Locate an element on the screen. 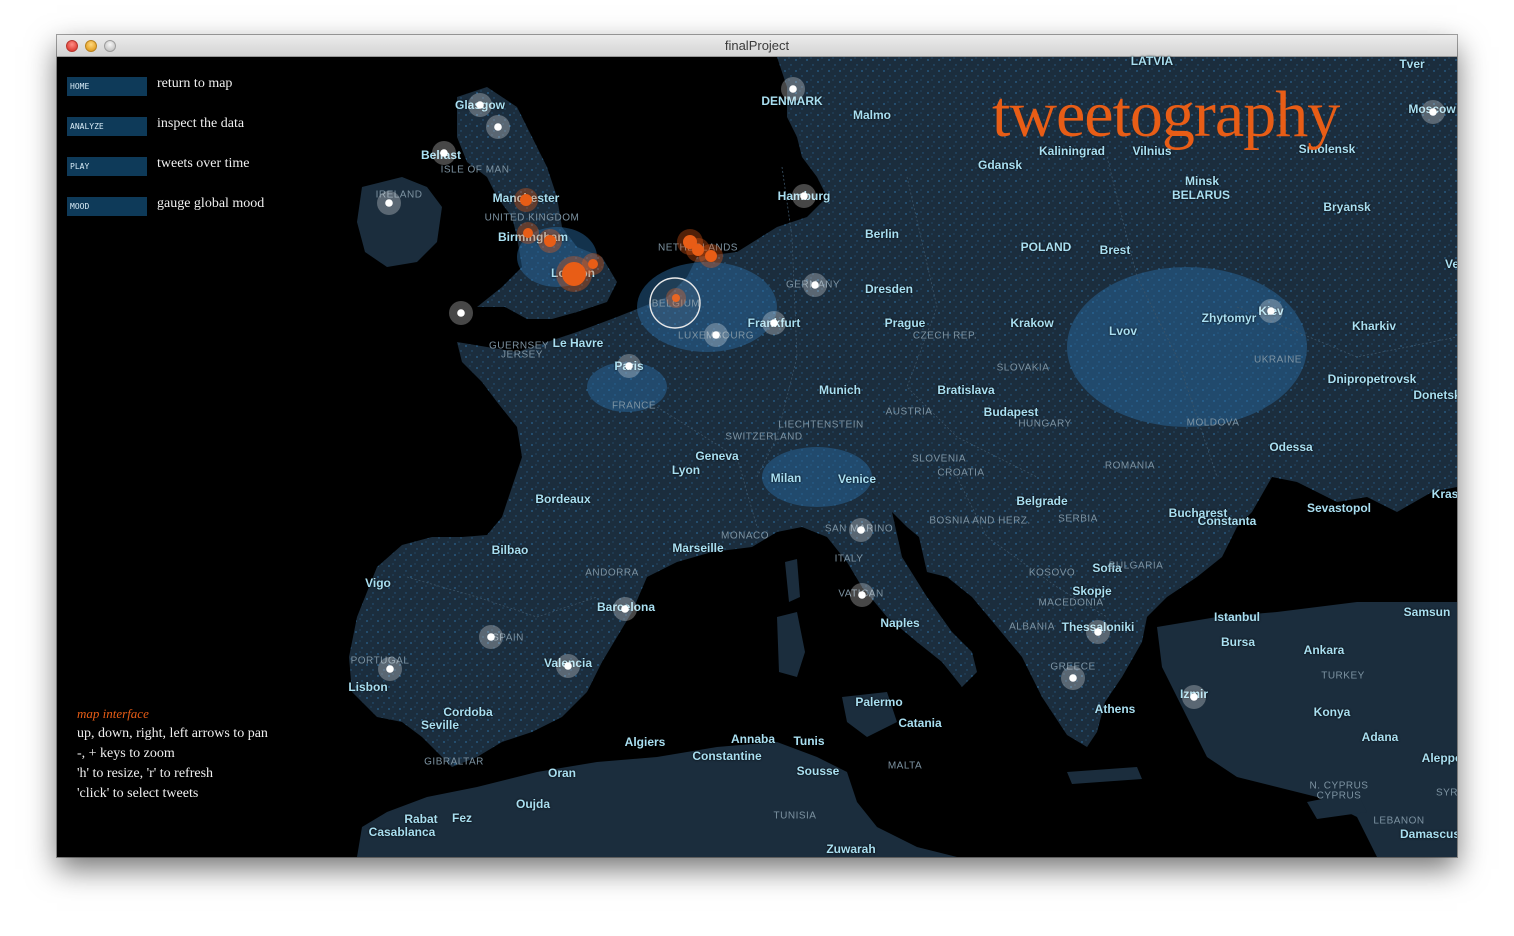  home-description: return to map is located at coordinates (195, 83).